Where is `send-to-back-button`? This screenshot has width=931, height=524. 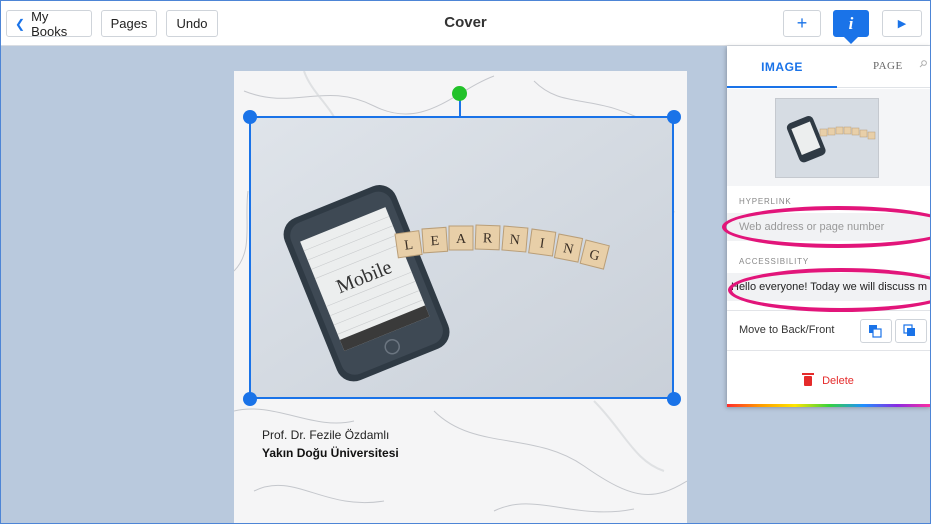 send-to-back-button is located at coordinates (876, 331).